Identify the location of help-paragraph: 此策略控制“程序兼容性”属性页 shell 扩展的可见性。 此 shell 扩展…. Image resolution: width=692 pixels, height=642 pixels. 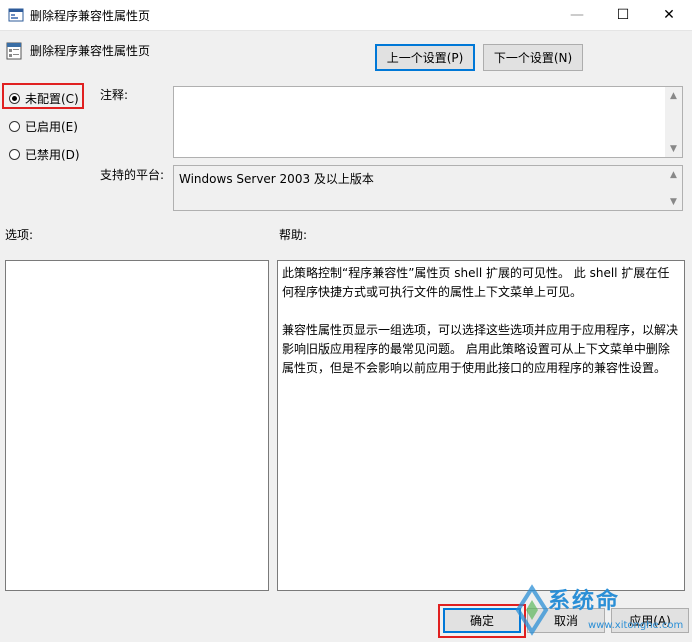
(476, 282).